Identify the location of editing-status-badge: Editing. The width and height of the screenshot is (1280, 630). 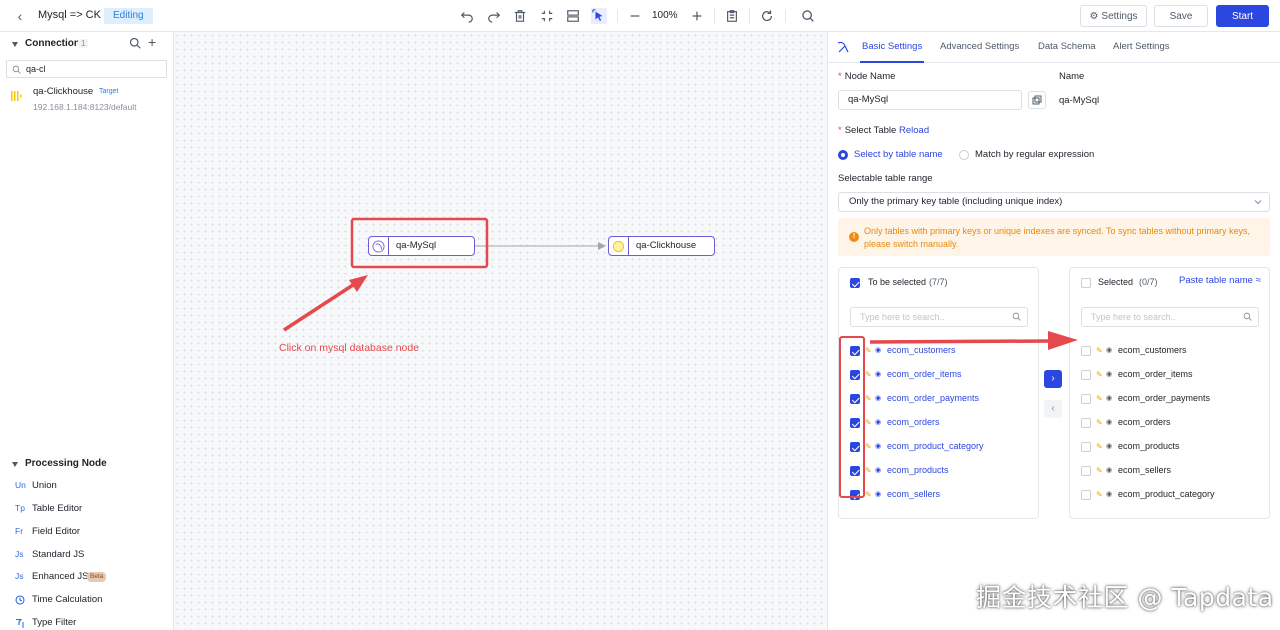
(128, 16).